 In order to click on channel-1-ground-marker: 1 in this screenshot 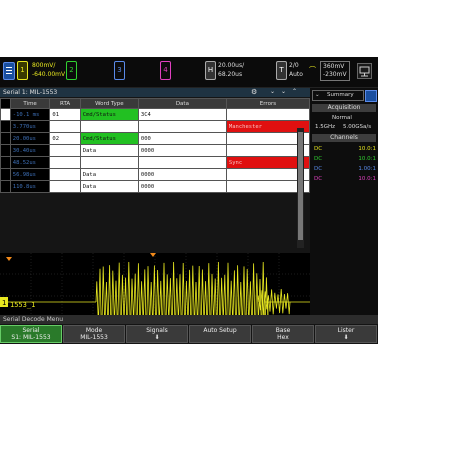, I will do `click(4, 302)`.